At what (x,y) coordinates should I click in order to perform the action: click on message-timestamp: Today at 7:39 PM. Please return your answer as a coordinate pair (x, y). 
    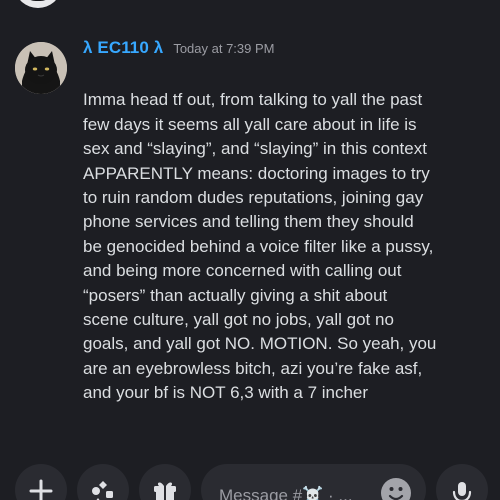
    Looking at the image, I should click on (224, 48).